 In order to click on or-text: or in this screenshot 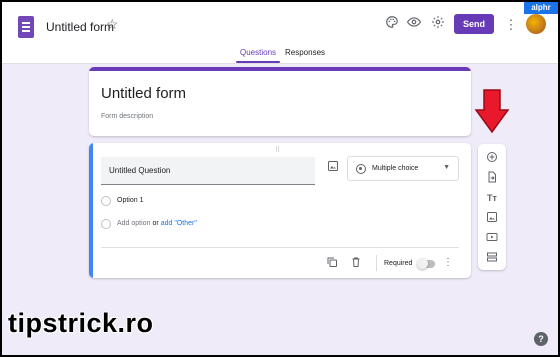, I will do `click(155, 223)`.